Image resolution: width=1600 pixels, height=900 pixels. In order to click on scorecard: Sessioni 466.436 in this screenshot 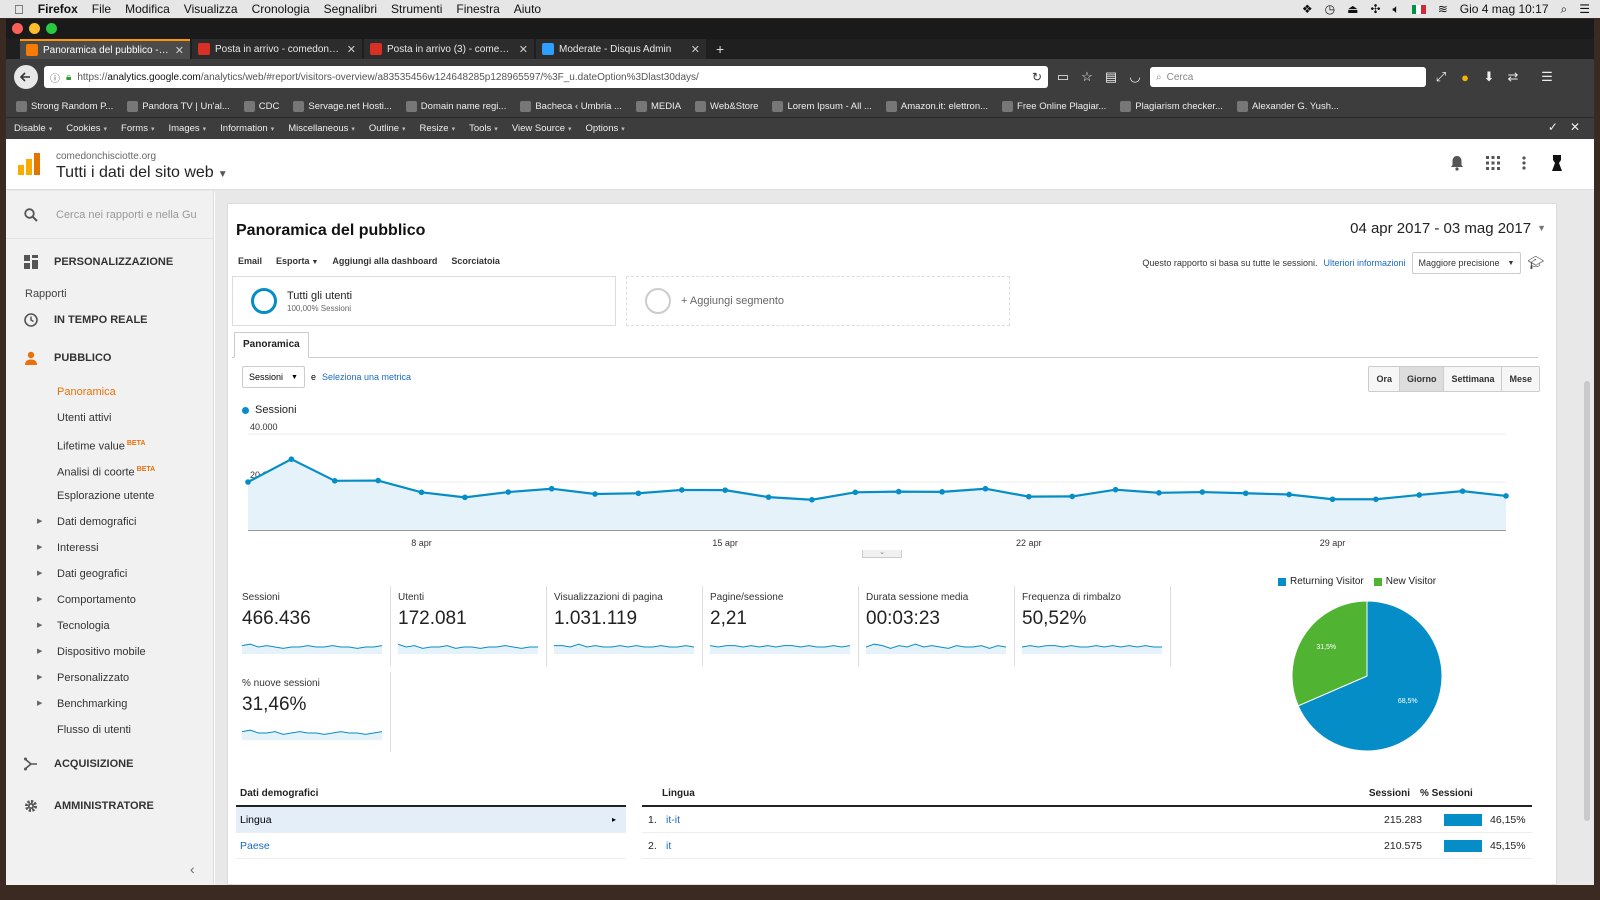, I will do `click(316, 630)`.